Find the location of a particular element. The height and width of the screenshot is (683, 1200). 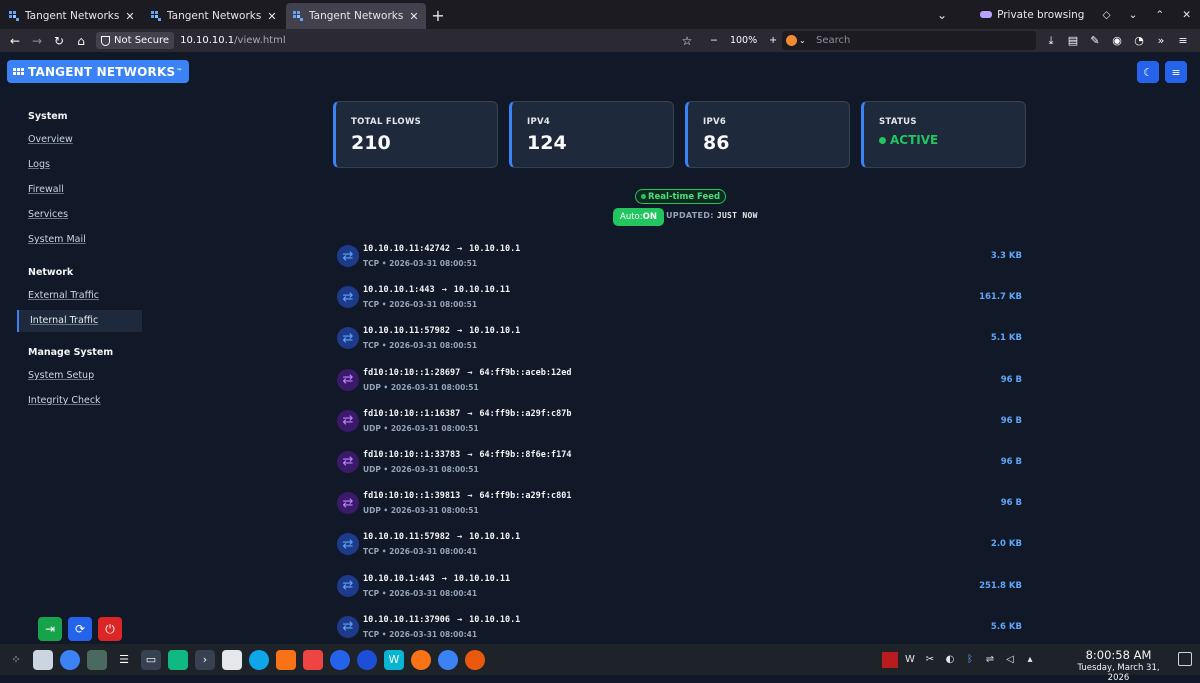

vm-tray-icon: W is located at coordinates (910, 659).